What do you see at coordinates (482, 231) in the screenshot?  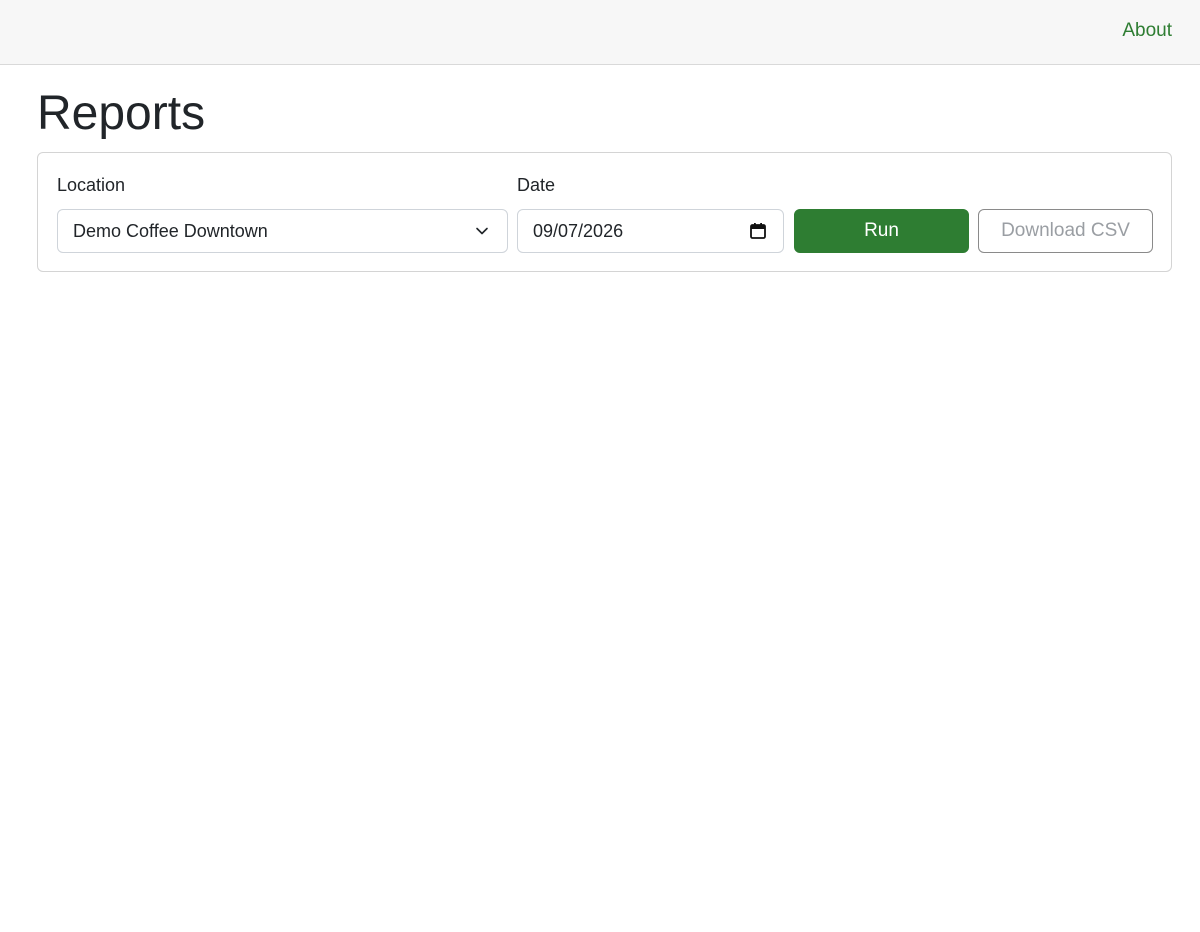 I see `chevron-down-icon` at bounding box center [482, 231].